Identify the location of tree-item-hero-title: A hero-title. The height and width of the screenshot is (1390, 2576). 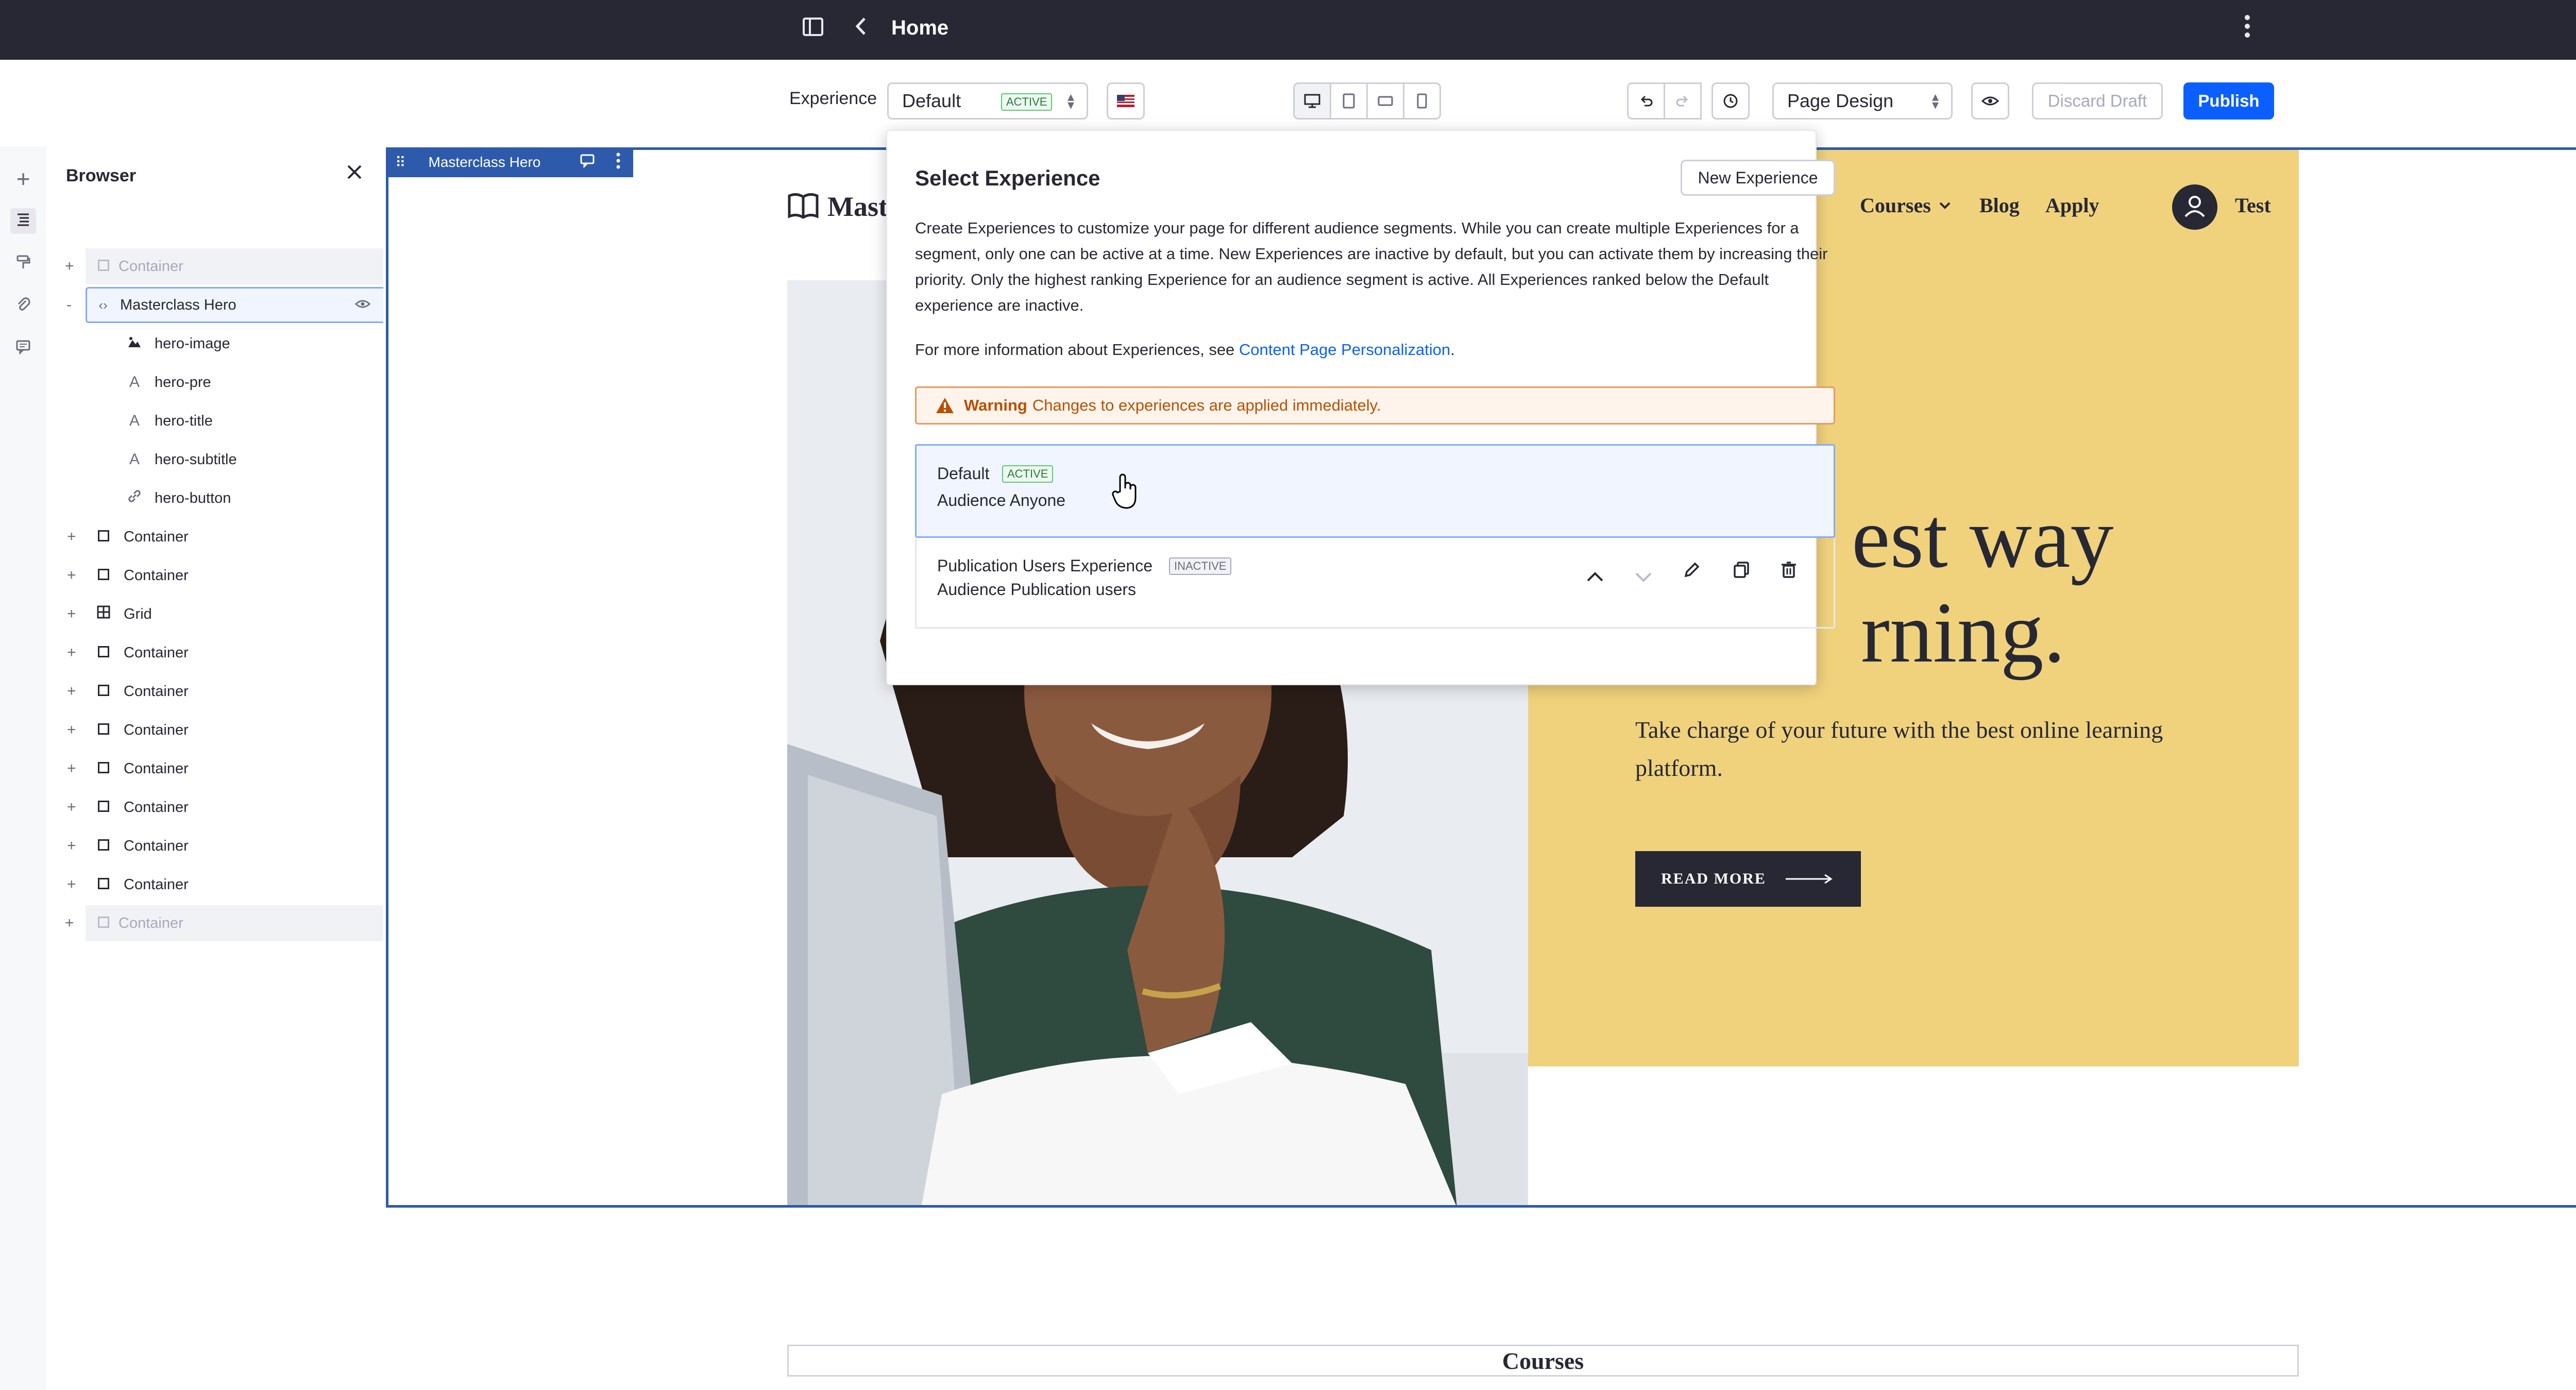
(214, 421).